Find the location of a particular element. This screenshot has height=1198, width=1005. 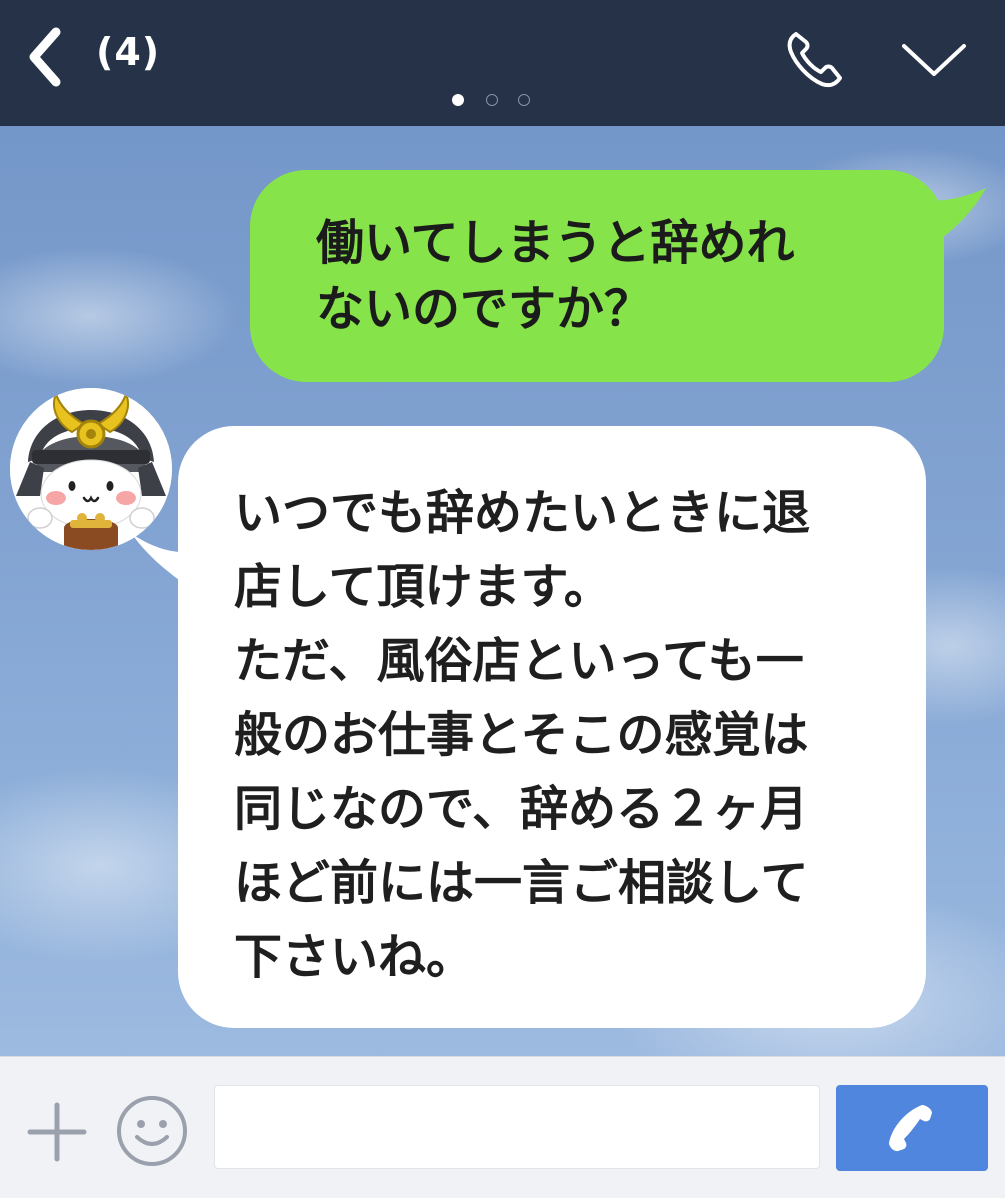

background-cloud is located at coordinates (120, 316).